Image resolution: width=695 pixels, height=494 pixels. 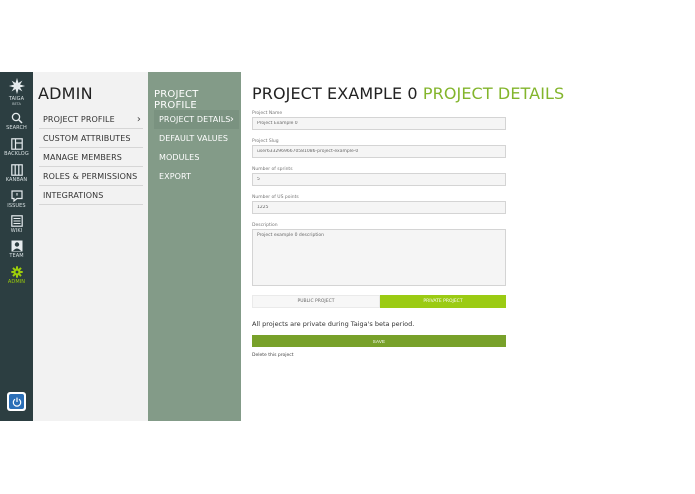 I want to click on nav-team-label: TEAM, so click(x=16, y=256).